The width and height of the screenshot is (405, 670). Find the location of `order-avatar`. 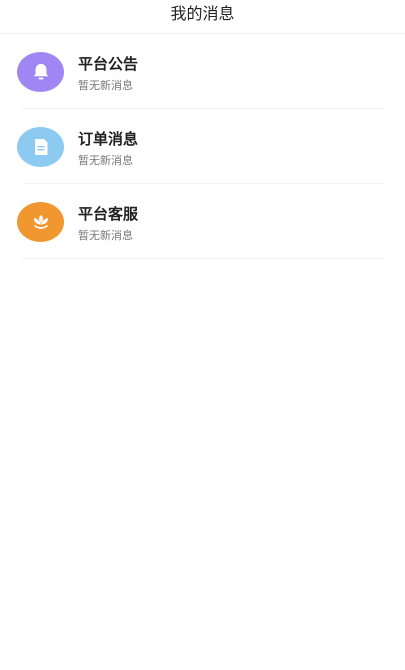

order-avatar is located at coordinates (40, 147).